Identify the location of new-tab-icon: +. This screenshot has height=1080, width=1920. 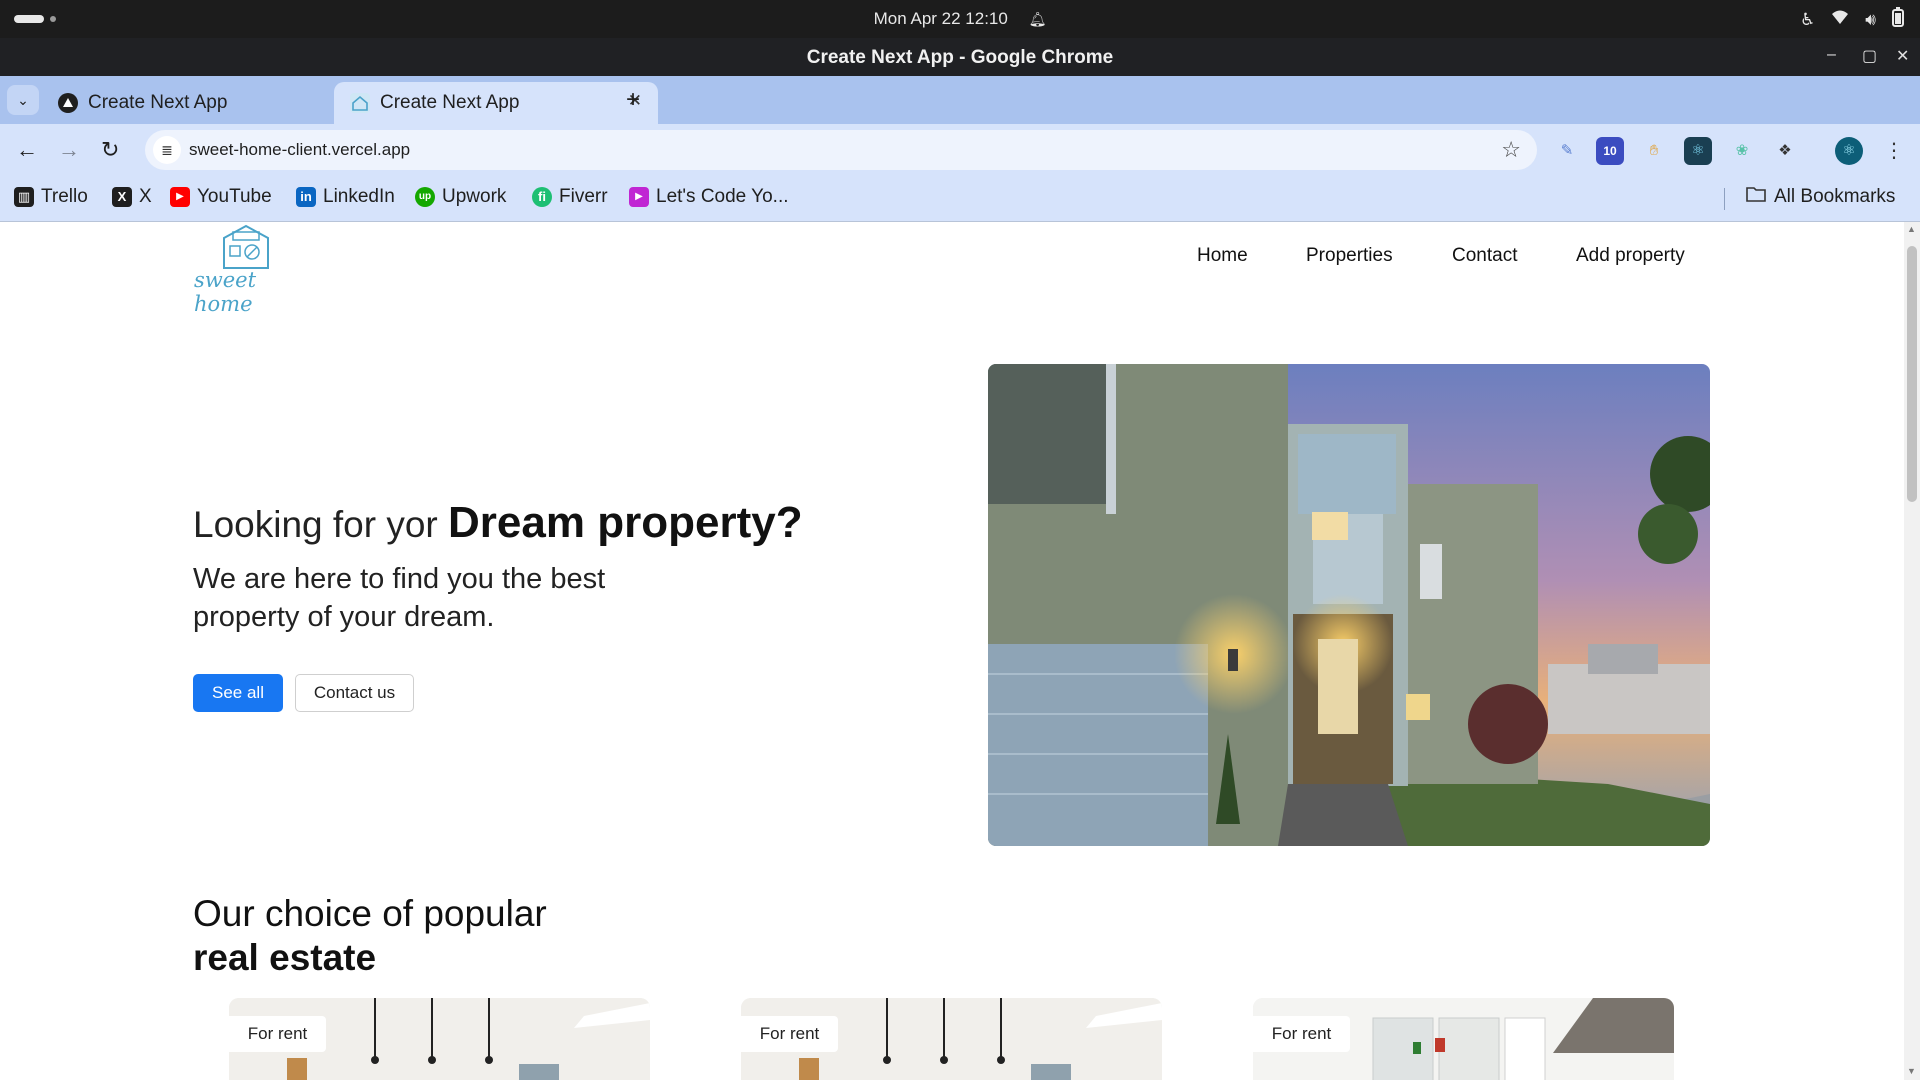
(633, 100).